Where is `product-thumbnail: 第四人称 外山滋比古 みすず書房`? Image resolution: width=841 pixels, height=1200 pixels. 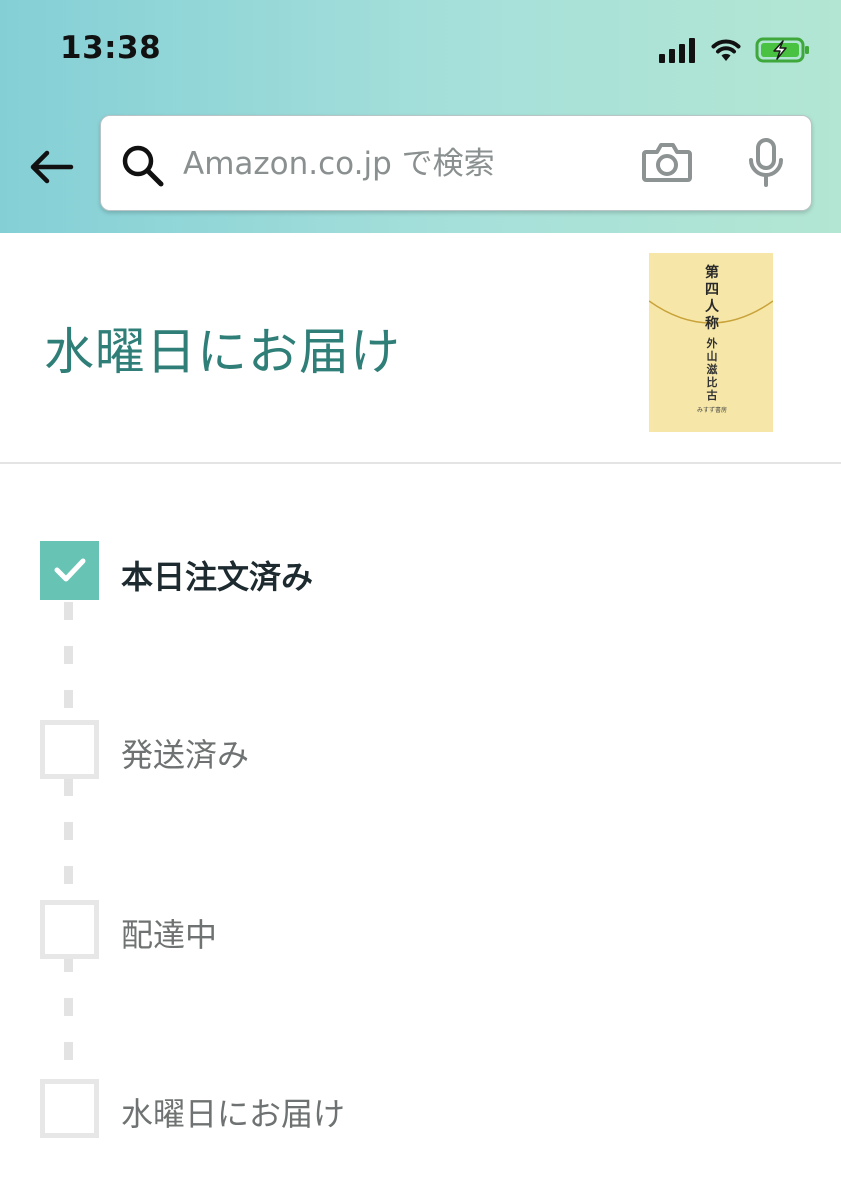 product-thumbnail: 第四人称 外山滋比古 みすず書房 is located at coordinates (711, 342).